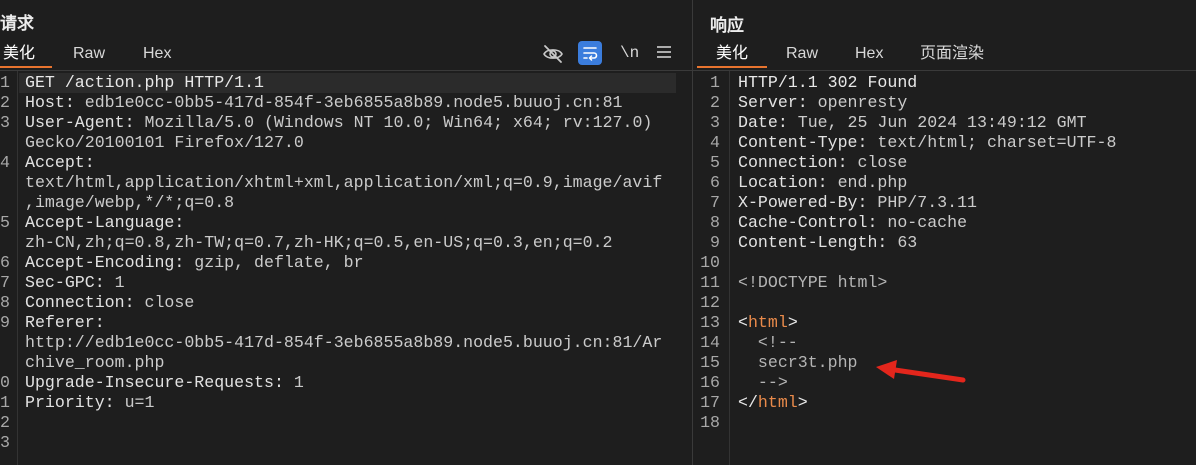 The image size is (1196, 465). I want to click on tag-bracket: <, so click(743, 322).